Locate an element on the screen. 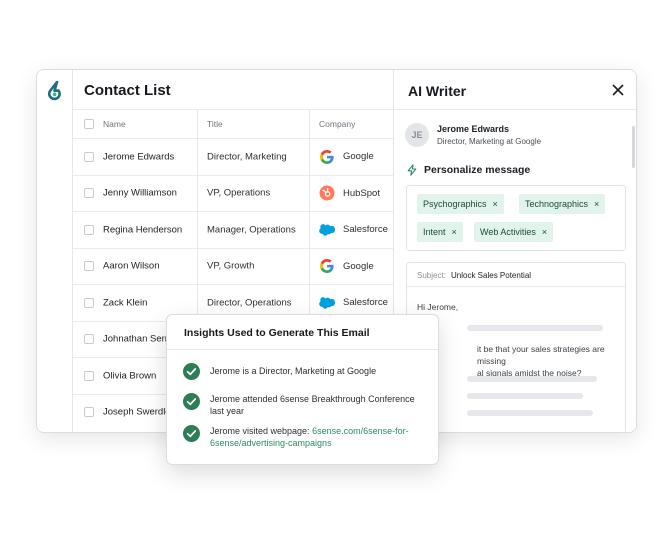 This screenshot has height=541, width=672. recipient-name: Jerome Edwards is located at coordinates (473, 129).